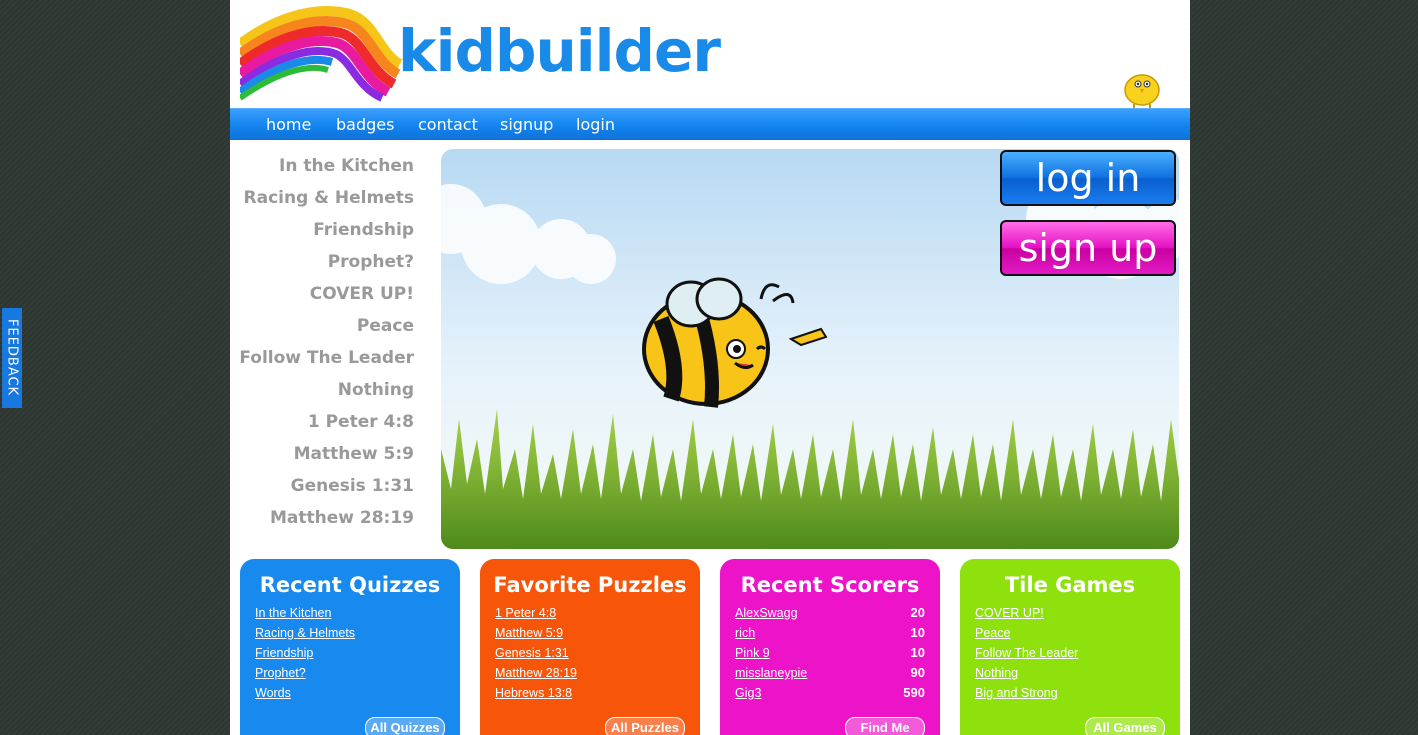 The height and width of the screenshot is (735, 1418). I want to click on scorer-row: Pink 9 10, so click(830, 653).